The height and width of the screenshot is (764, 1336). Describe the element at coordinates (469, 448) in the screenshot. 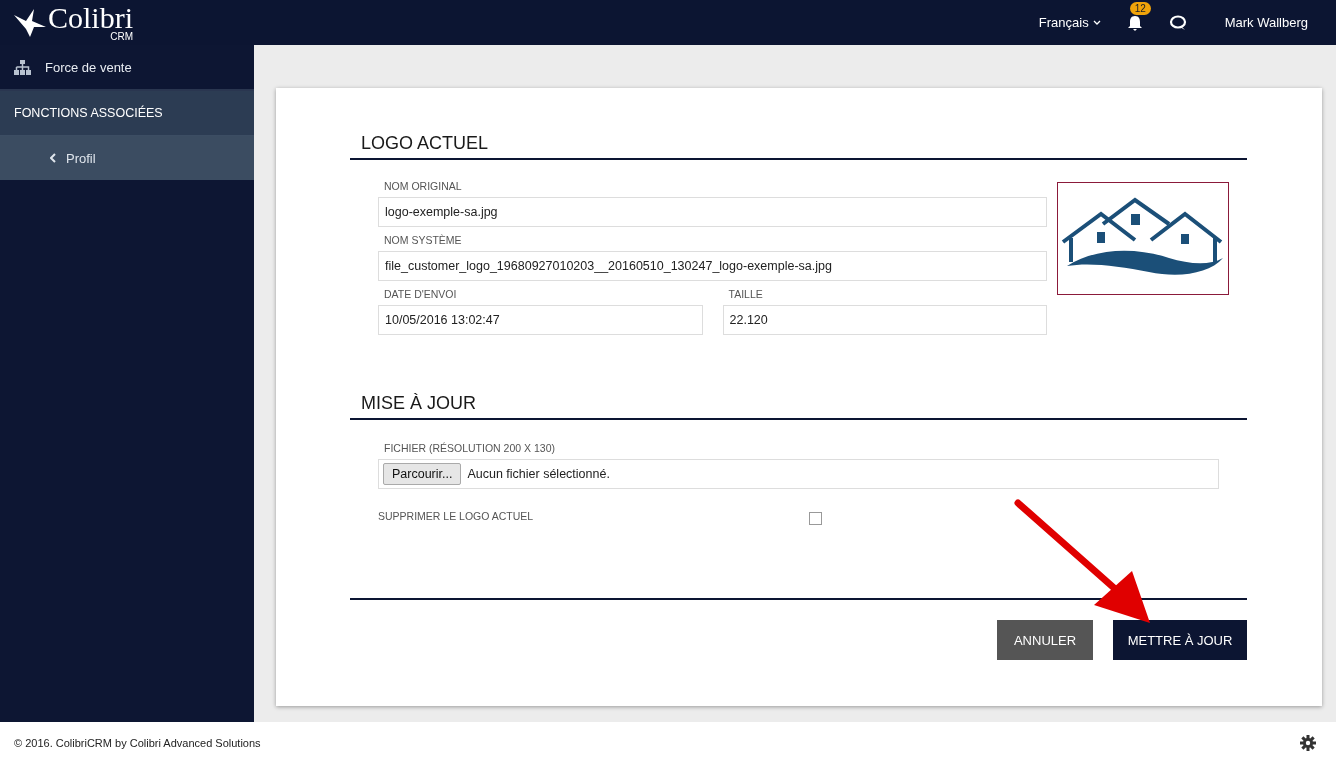

I see `field-label: FICHIER (RÉSOLUTION 200 X 130)` at that location.